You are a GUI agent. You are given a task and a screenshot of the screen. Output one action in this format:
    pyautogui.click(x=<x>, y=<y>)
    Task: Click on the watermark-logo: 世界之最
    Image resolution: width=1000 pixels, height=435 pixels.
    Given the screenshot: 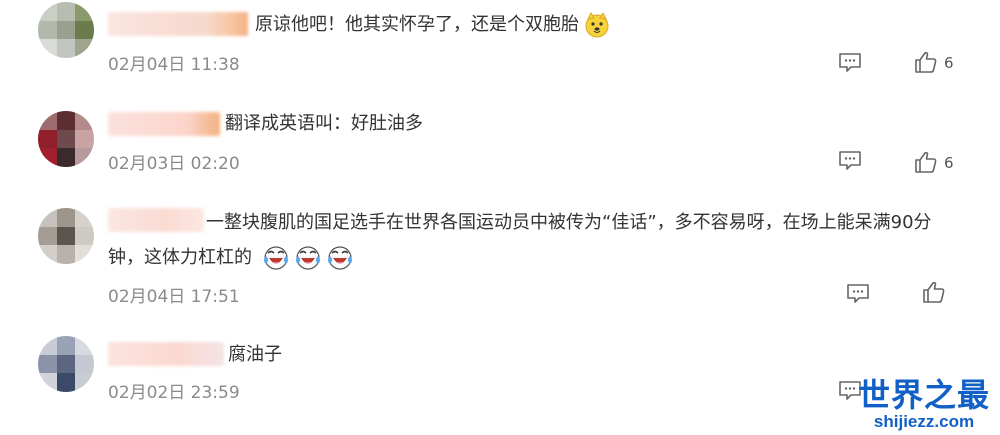 What is the action you would take?
    pyautogui.click(x=923, y=395)
    